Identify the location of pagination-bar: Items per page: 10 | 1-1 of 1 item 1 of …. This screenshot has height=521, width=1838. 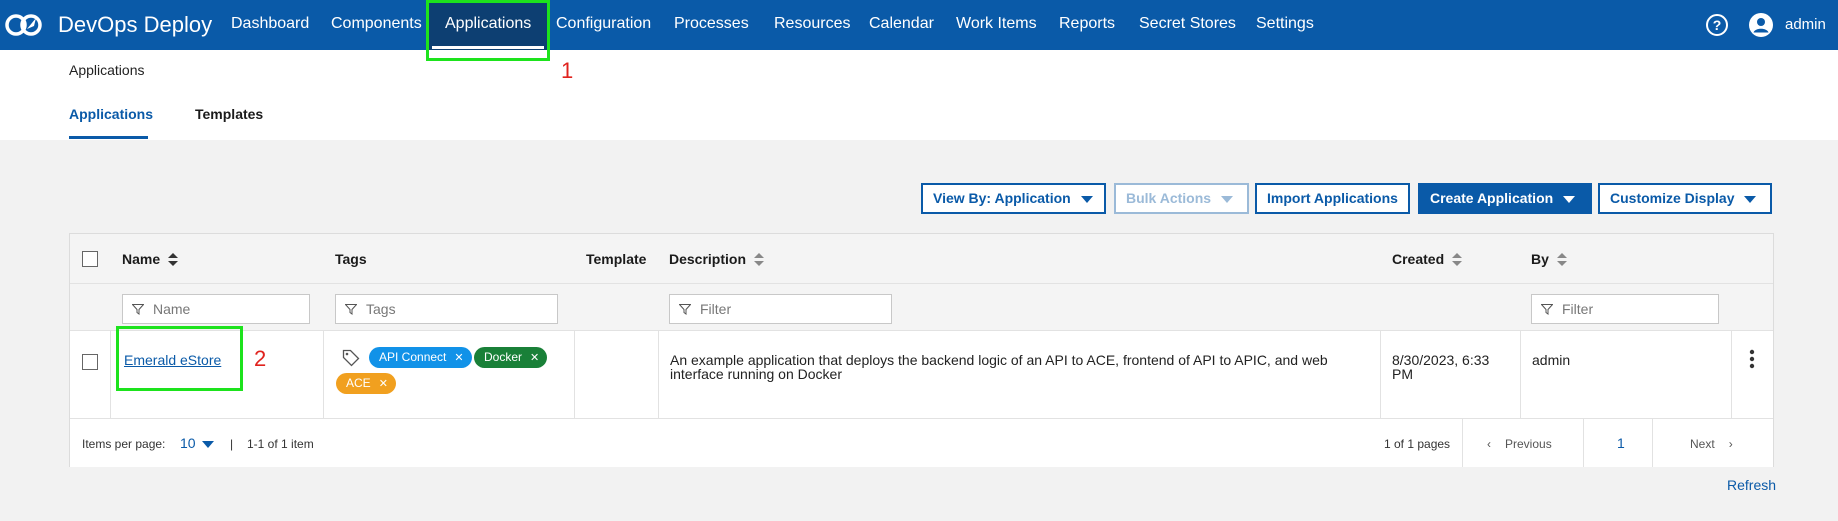
(921, 443).